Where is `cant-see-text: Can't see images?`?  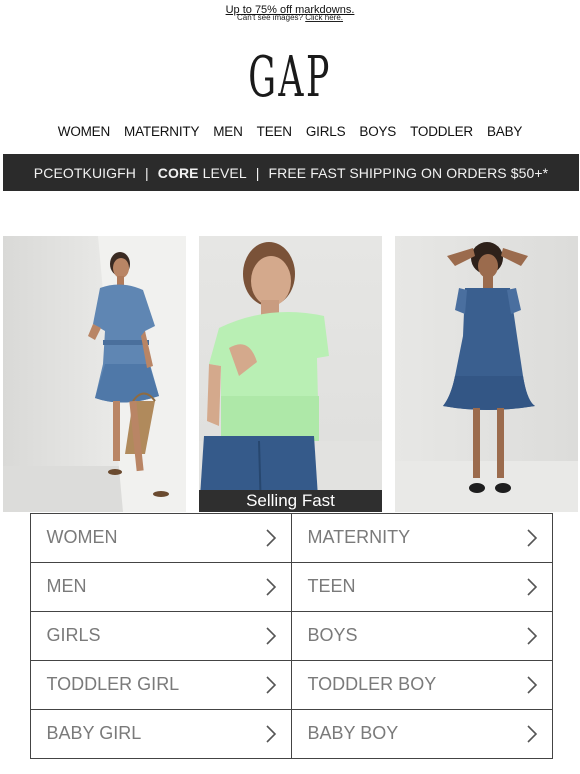
cant-see-text: Can't see images? is located at coordinates (269, 17).